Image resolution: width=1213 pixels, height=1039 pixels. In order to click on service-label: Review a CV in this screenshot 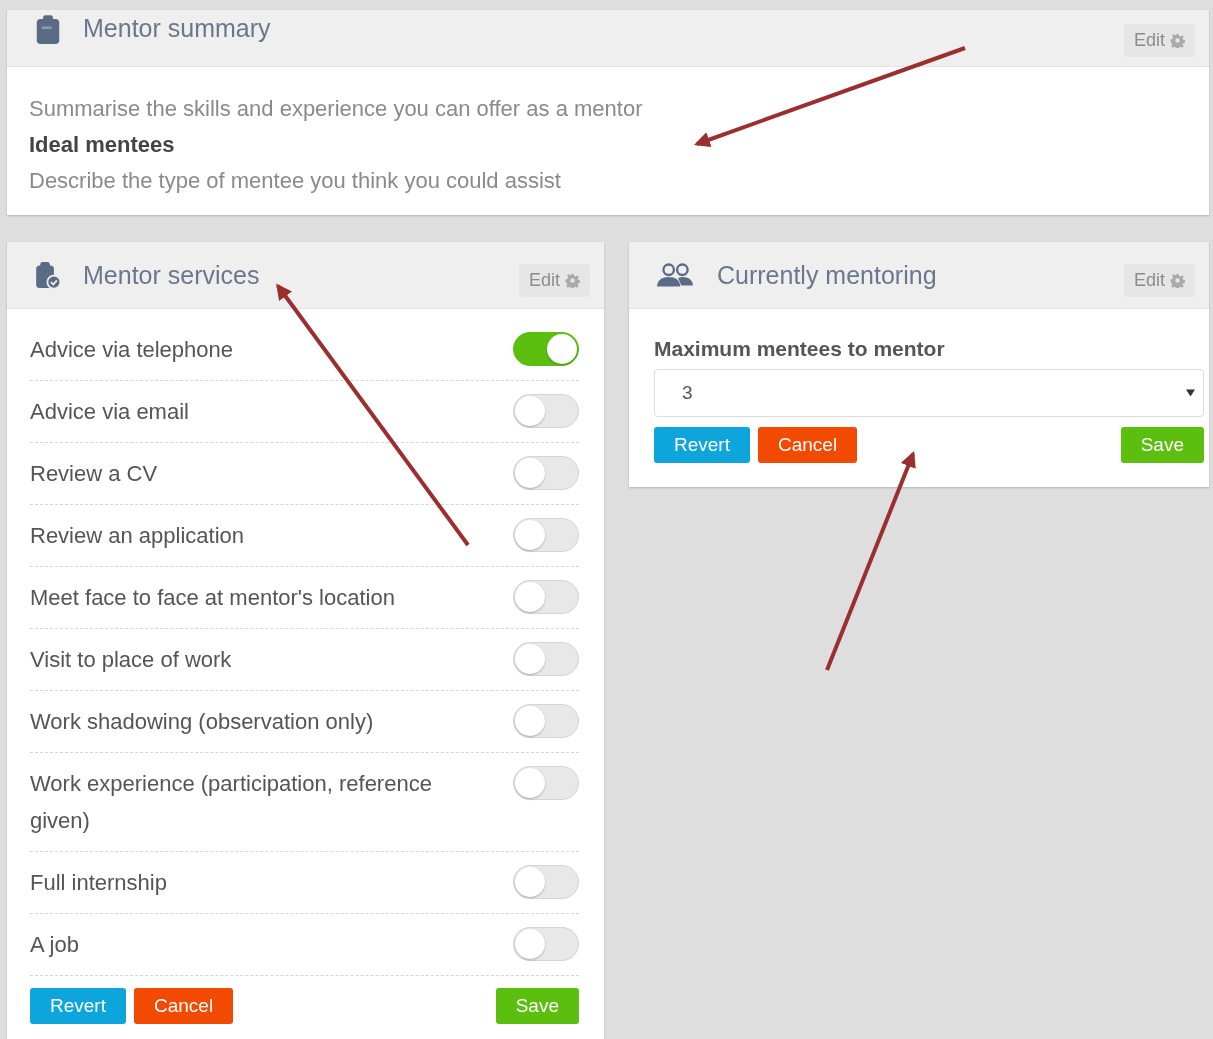, I will do `click(94, 474)`.